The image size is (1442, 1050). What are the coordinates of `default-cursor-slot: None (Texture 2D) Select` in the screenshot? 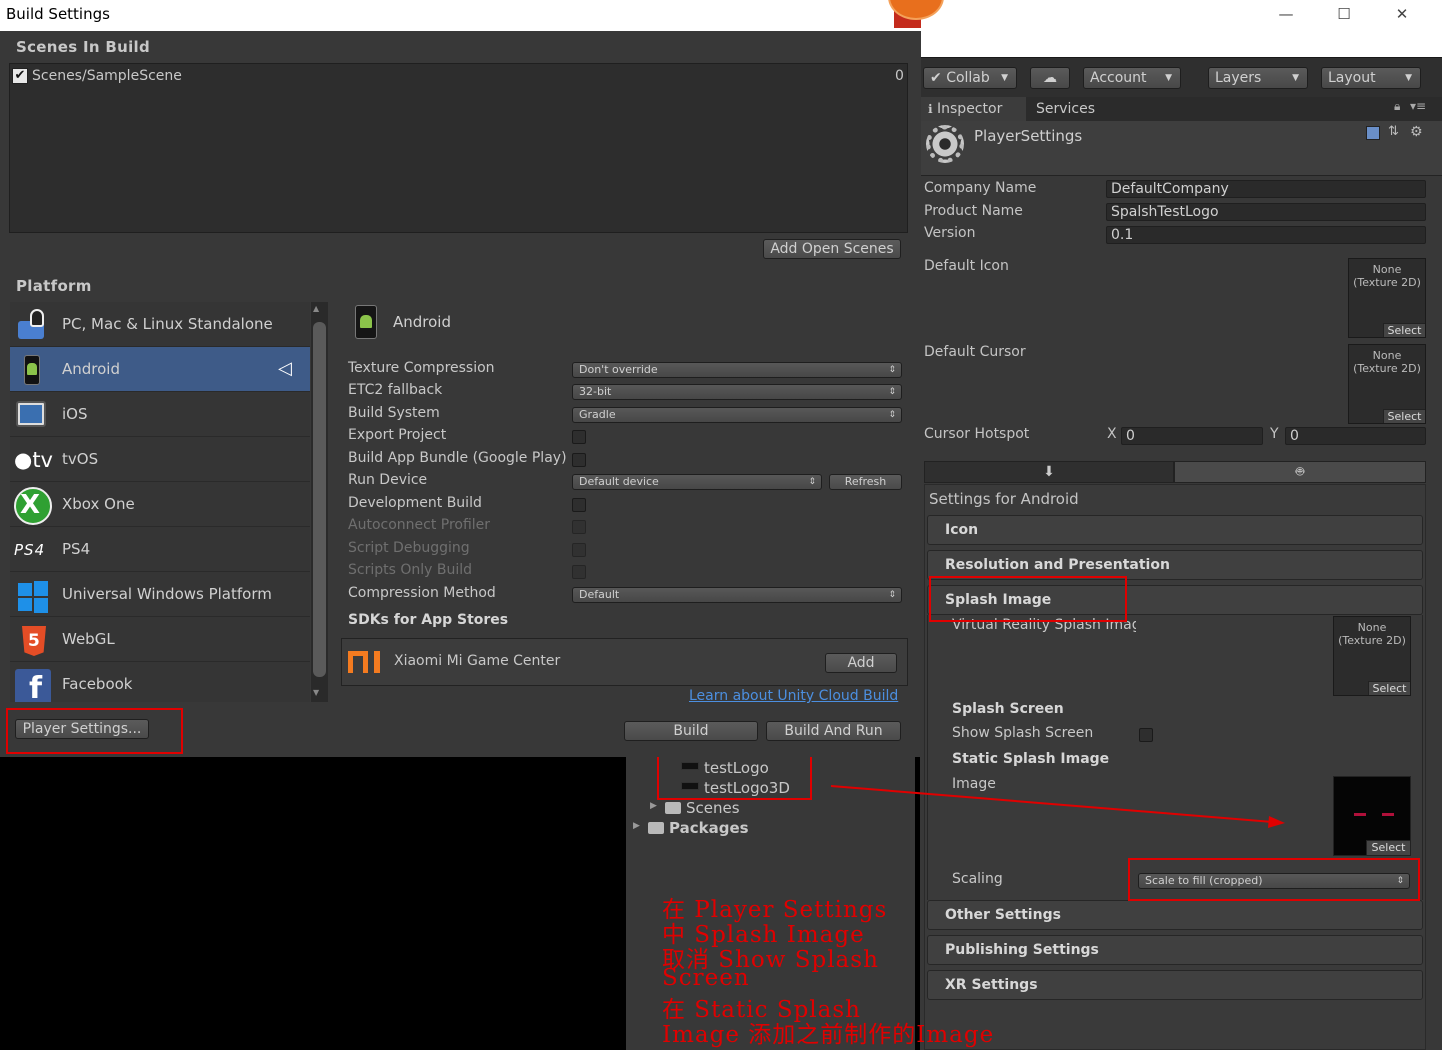 It's located at (1387, 384).